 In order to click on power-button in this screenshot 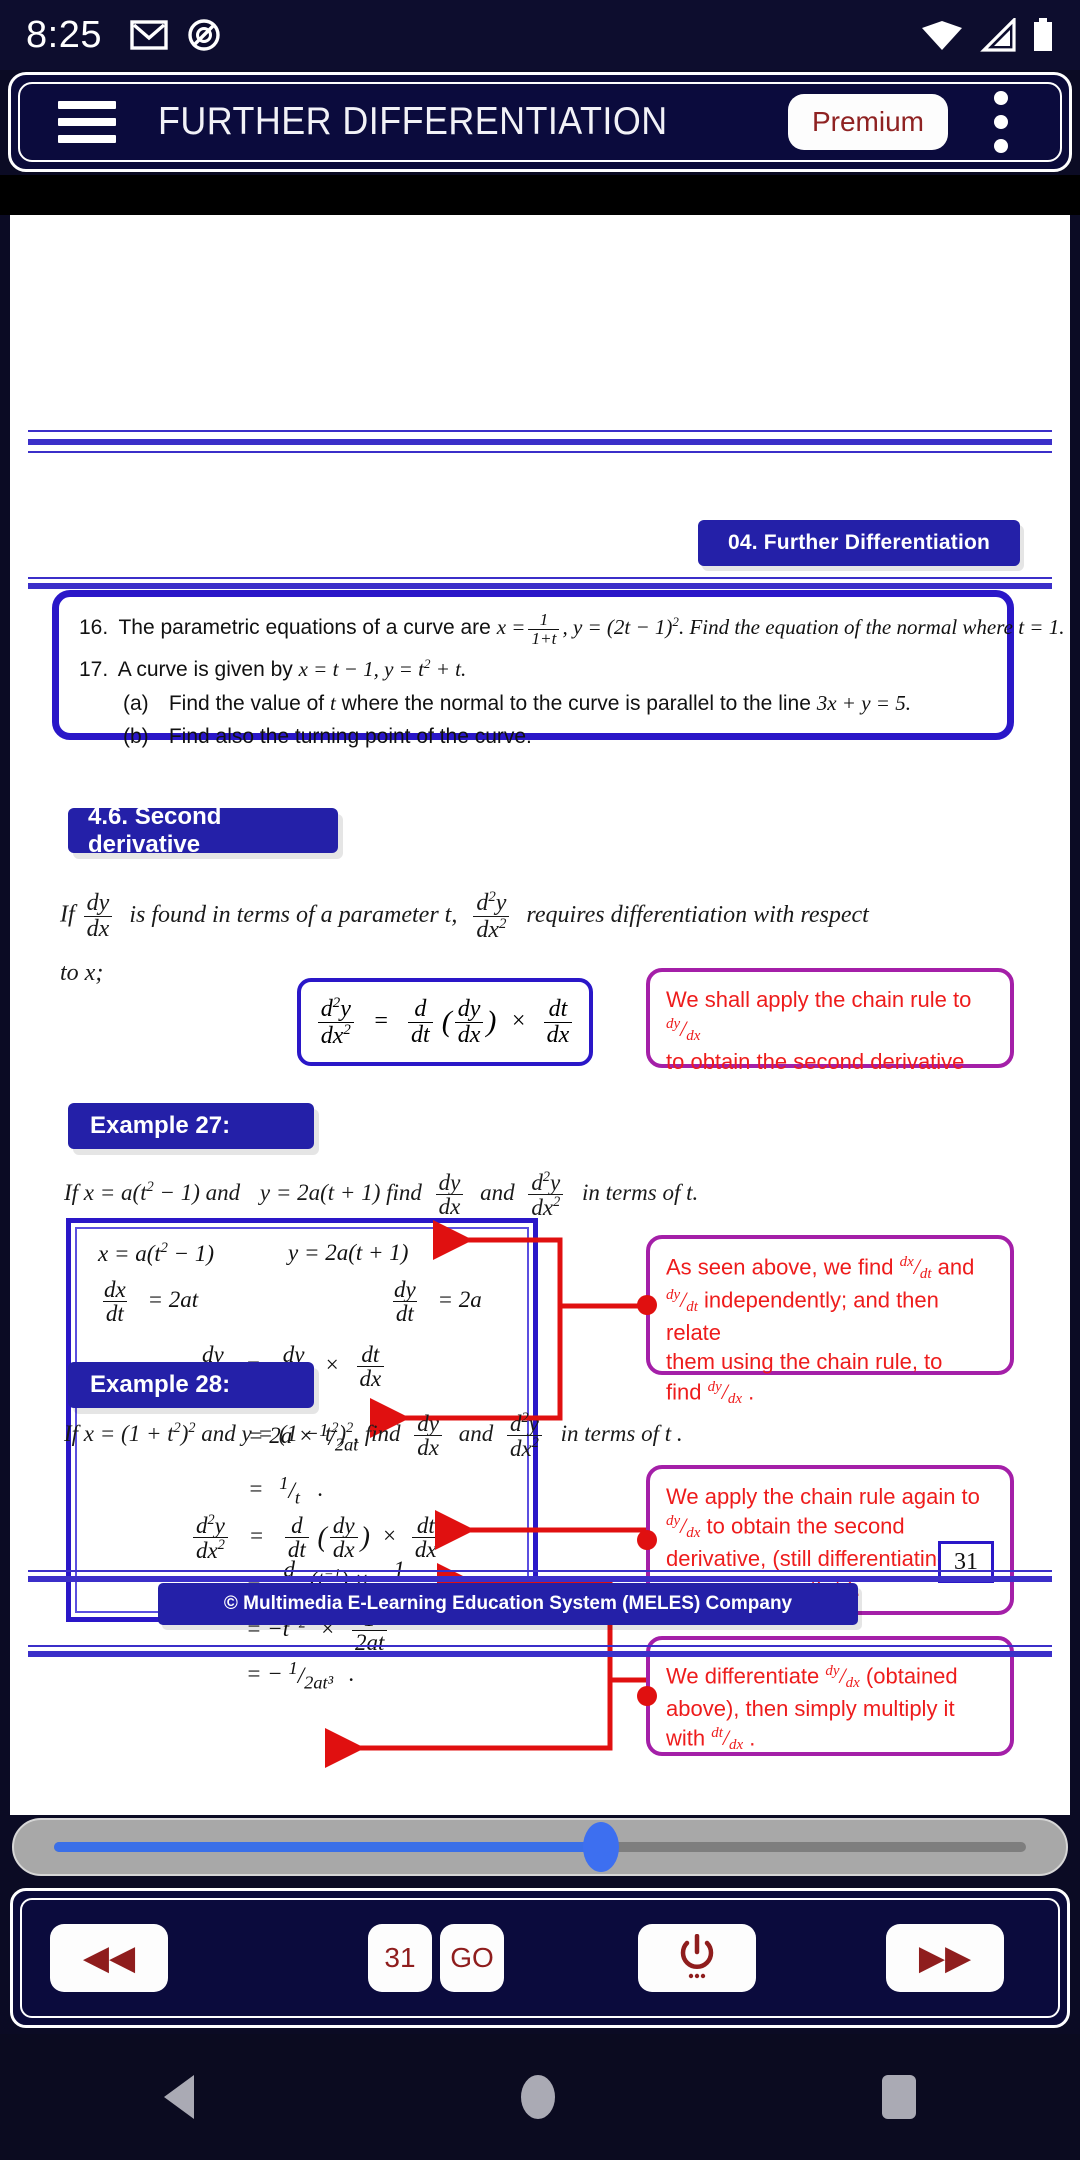, I will do `click(697, 1958)`.